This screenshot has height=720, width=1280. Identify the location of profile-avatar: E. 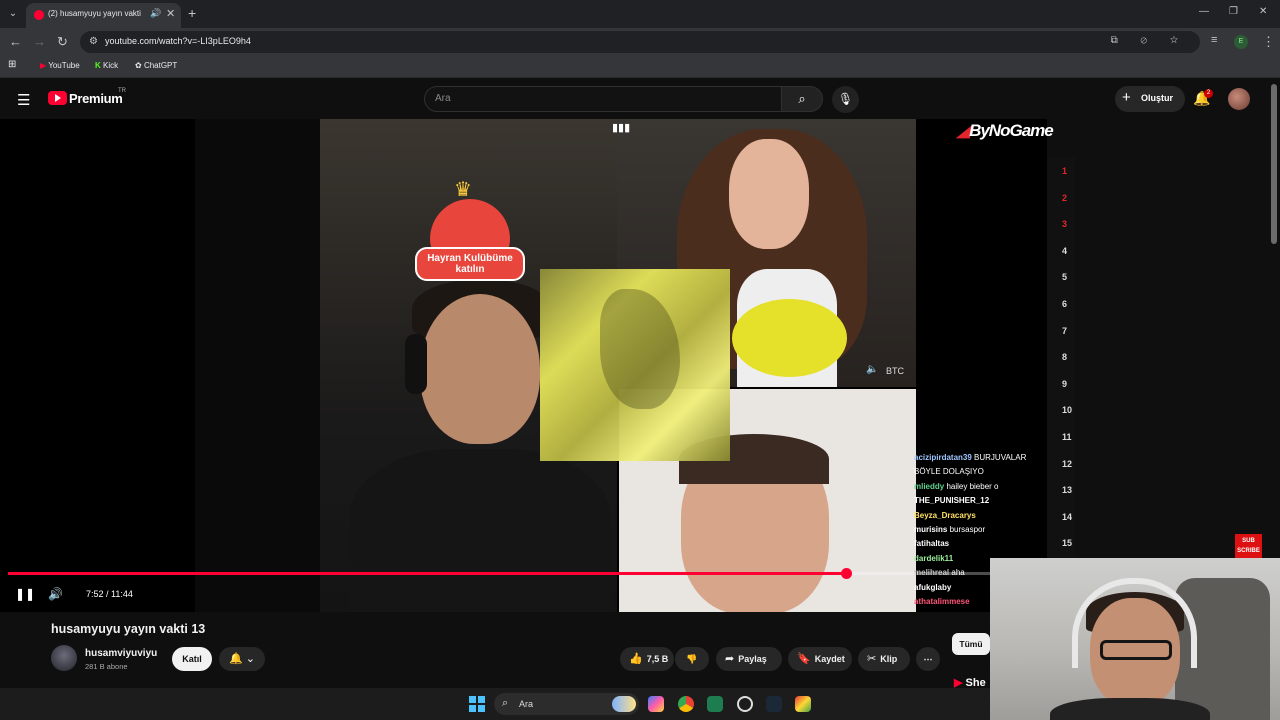
(1241, 42).